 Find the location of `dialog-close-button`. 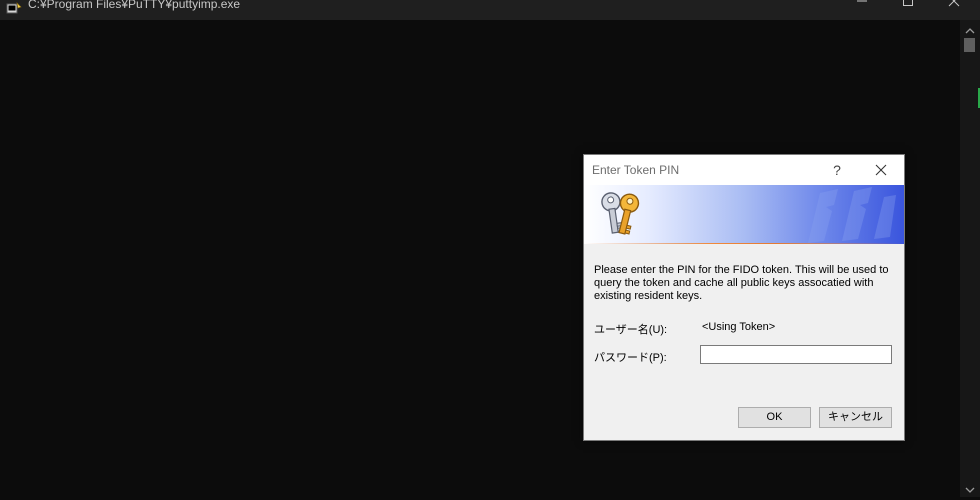

dialog-close-button is located at coordinates (881, 170).